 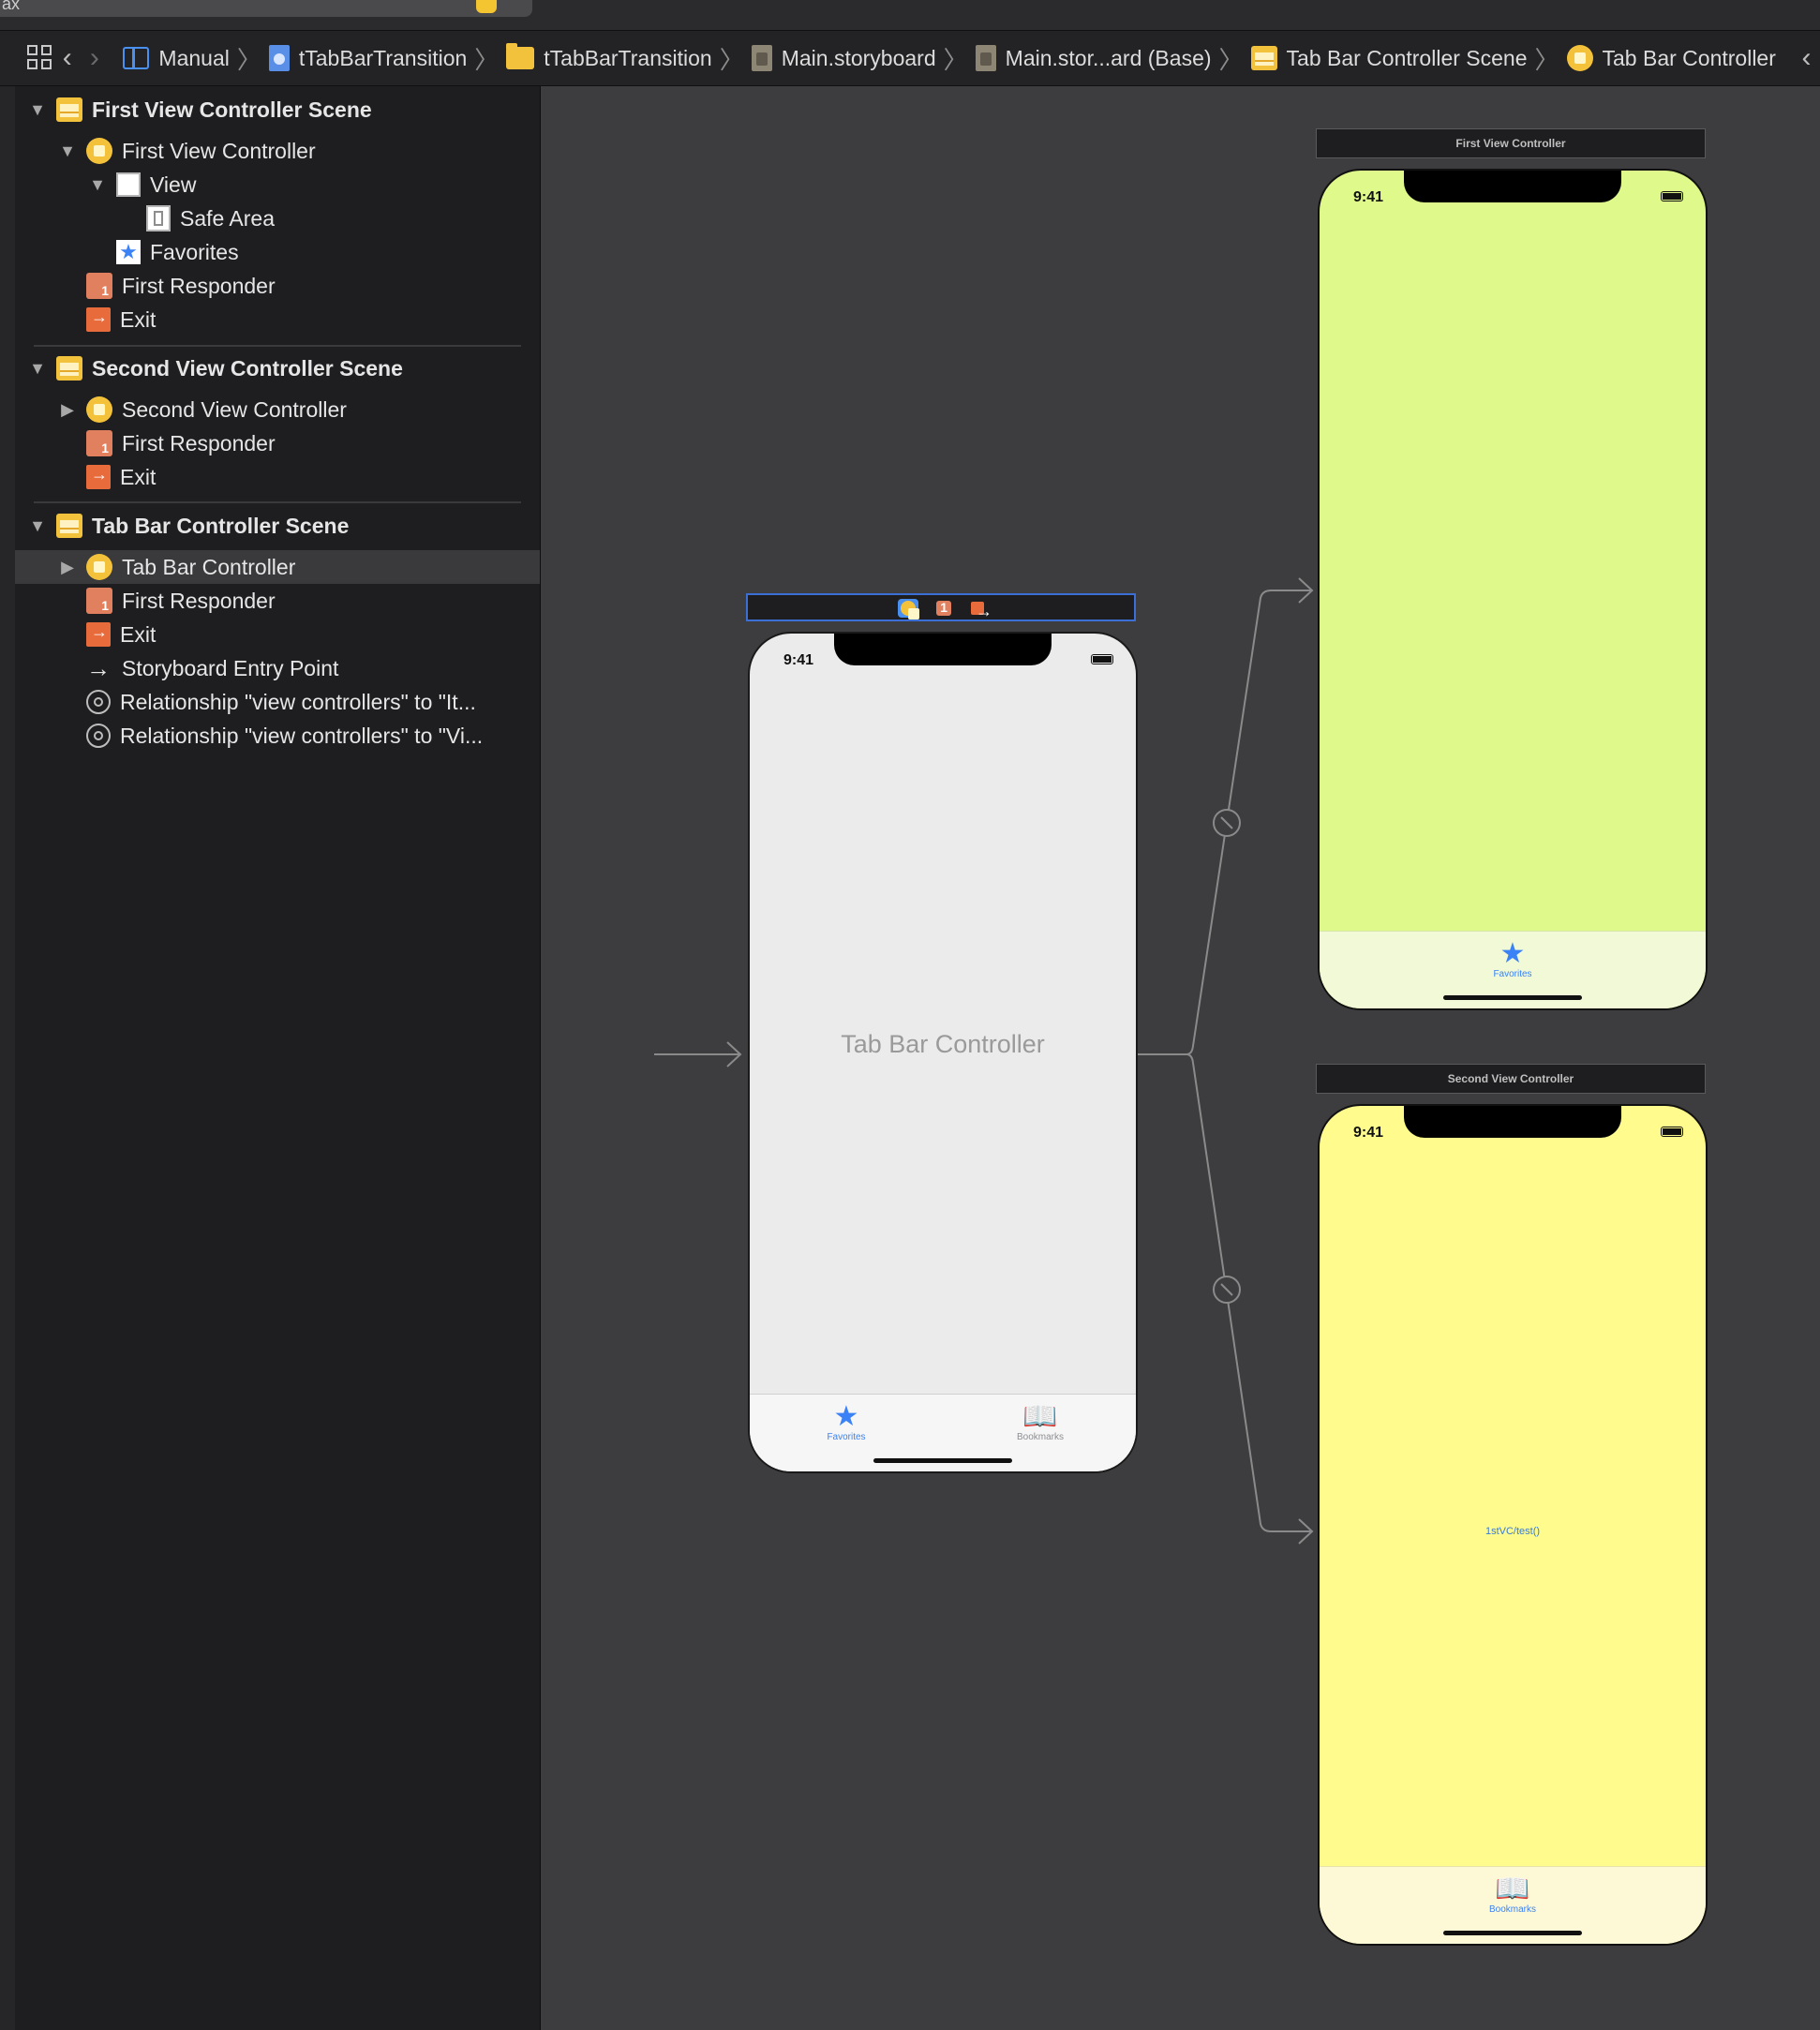 I want to click on scene-header-second: Second View Controller, so click(x=1511, y=1079).